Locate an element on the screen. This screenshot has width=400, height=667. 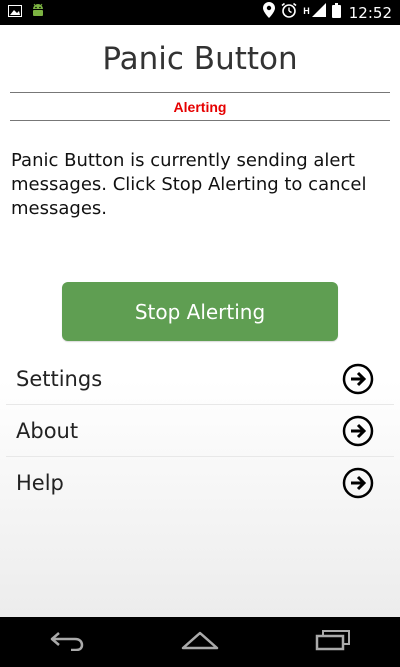
page-title: Panic Button is located at coordinates (200, 59).